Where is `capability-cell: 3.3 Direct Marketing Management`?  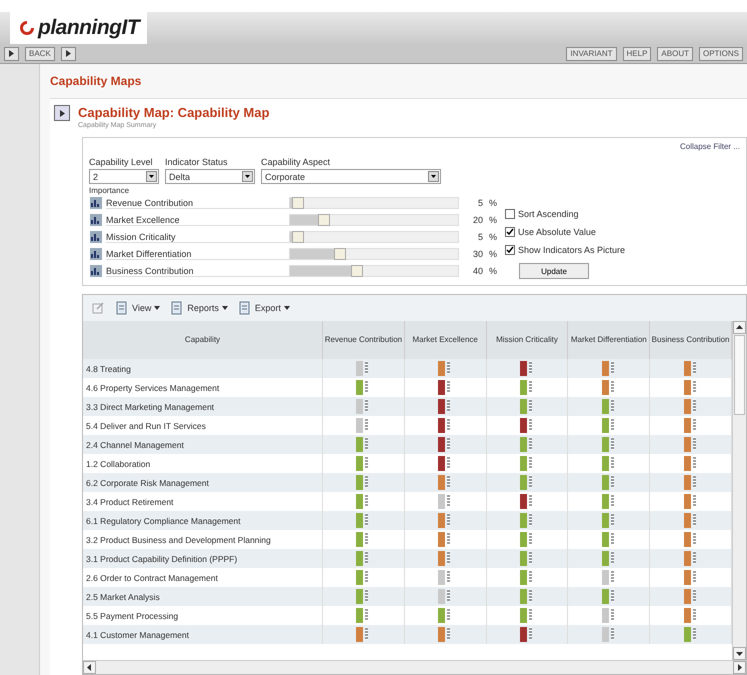
capability-cell: 3.3 Direct Marketing Management is located at coordinates (203, 406).